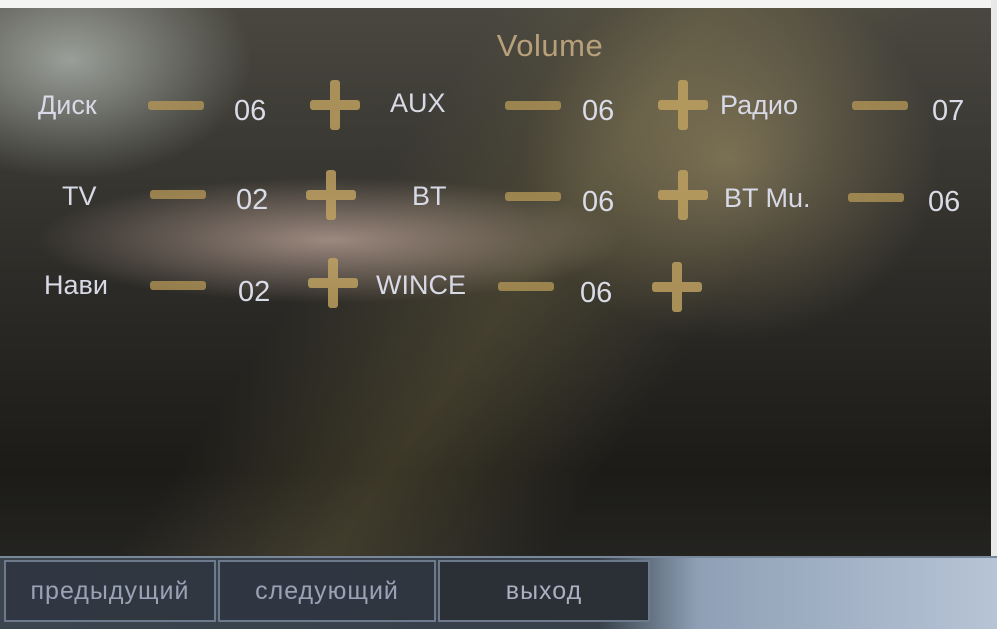 This screenshot has height=629, width=997. I want to click on channel-label-tv: TV, so click(79, 196).